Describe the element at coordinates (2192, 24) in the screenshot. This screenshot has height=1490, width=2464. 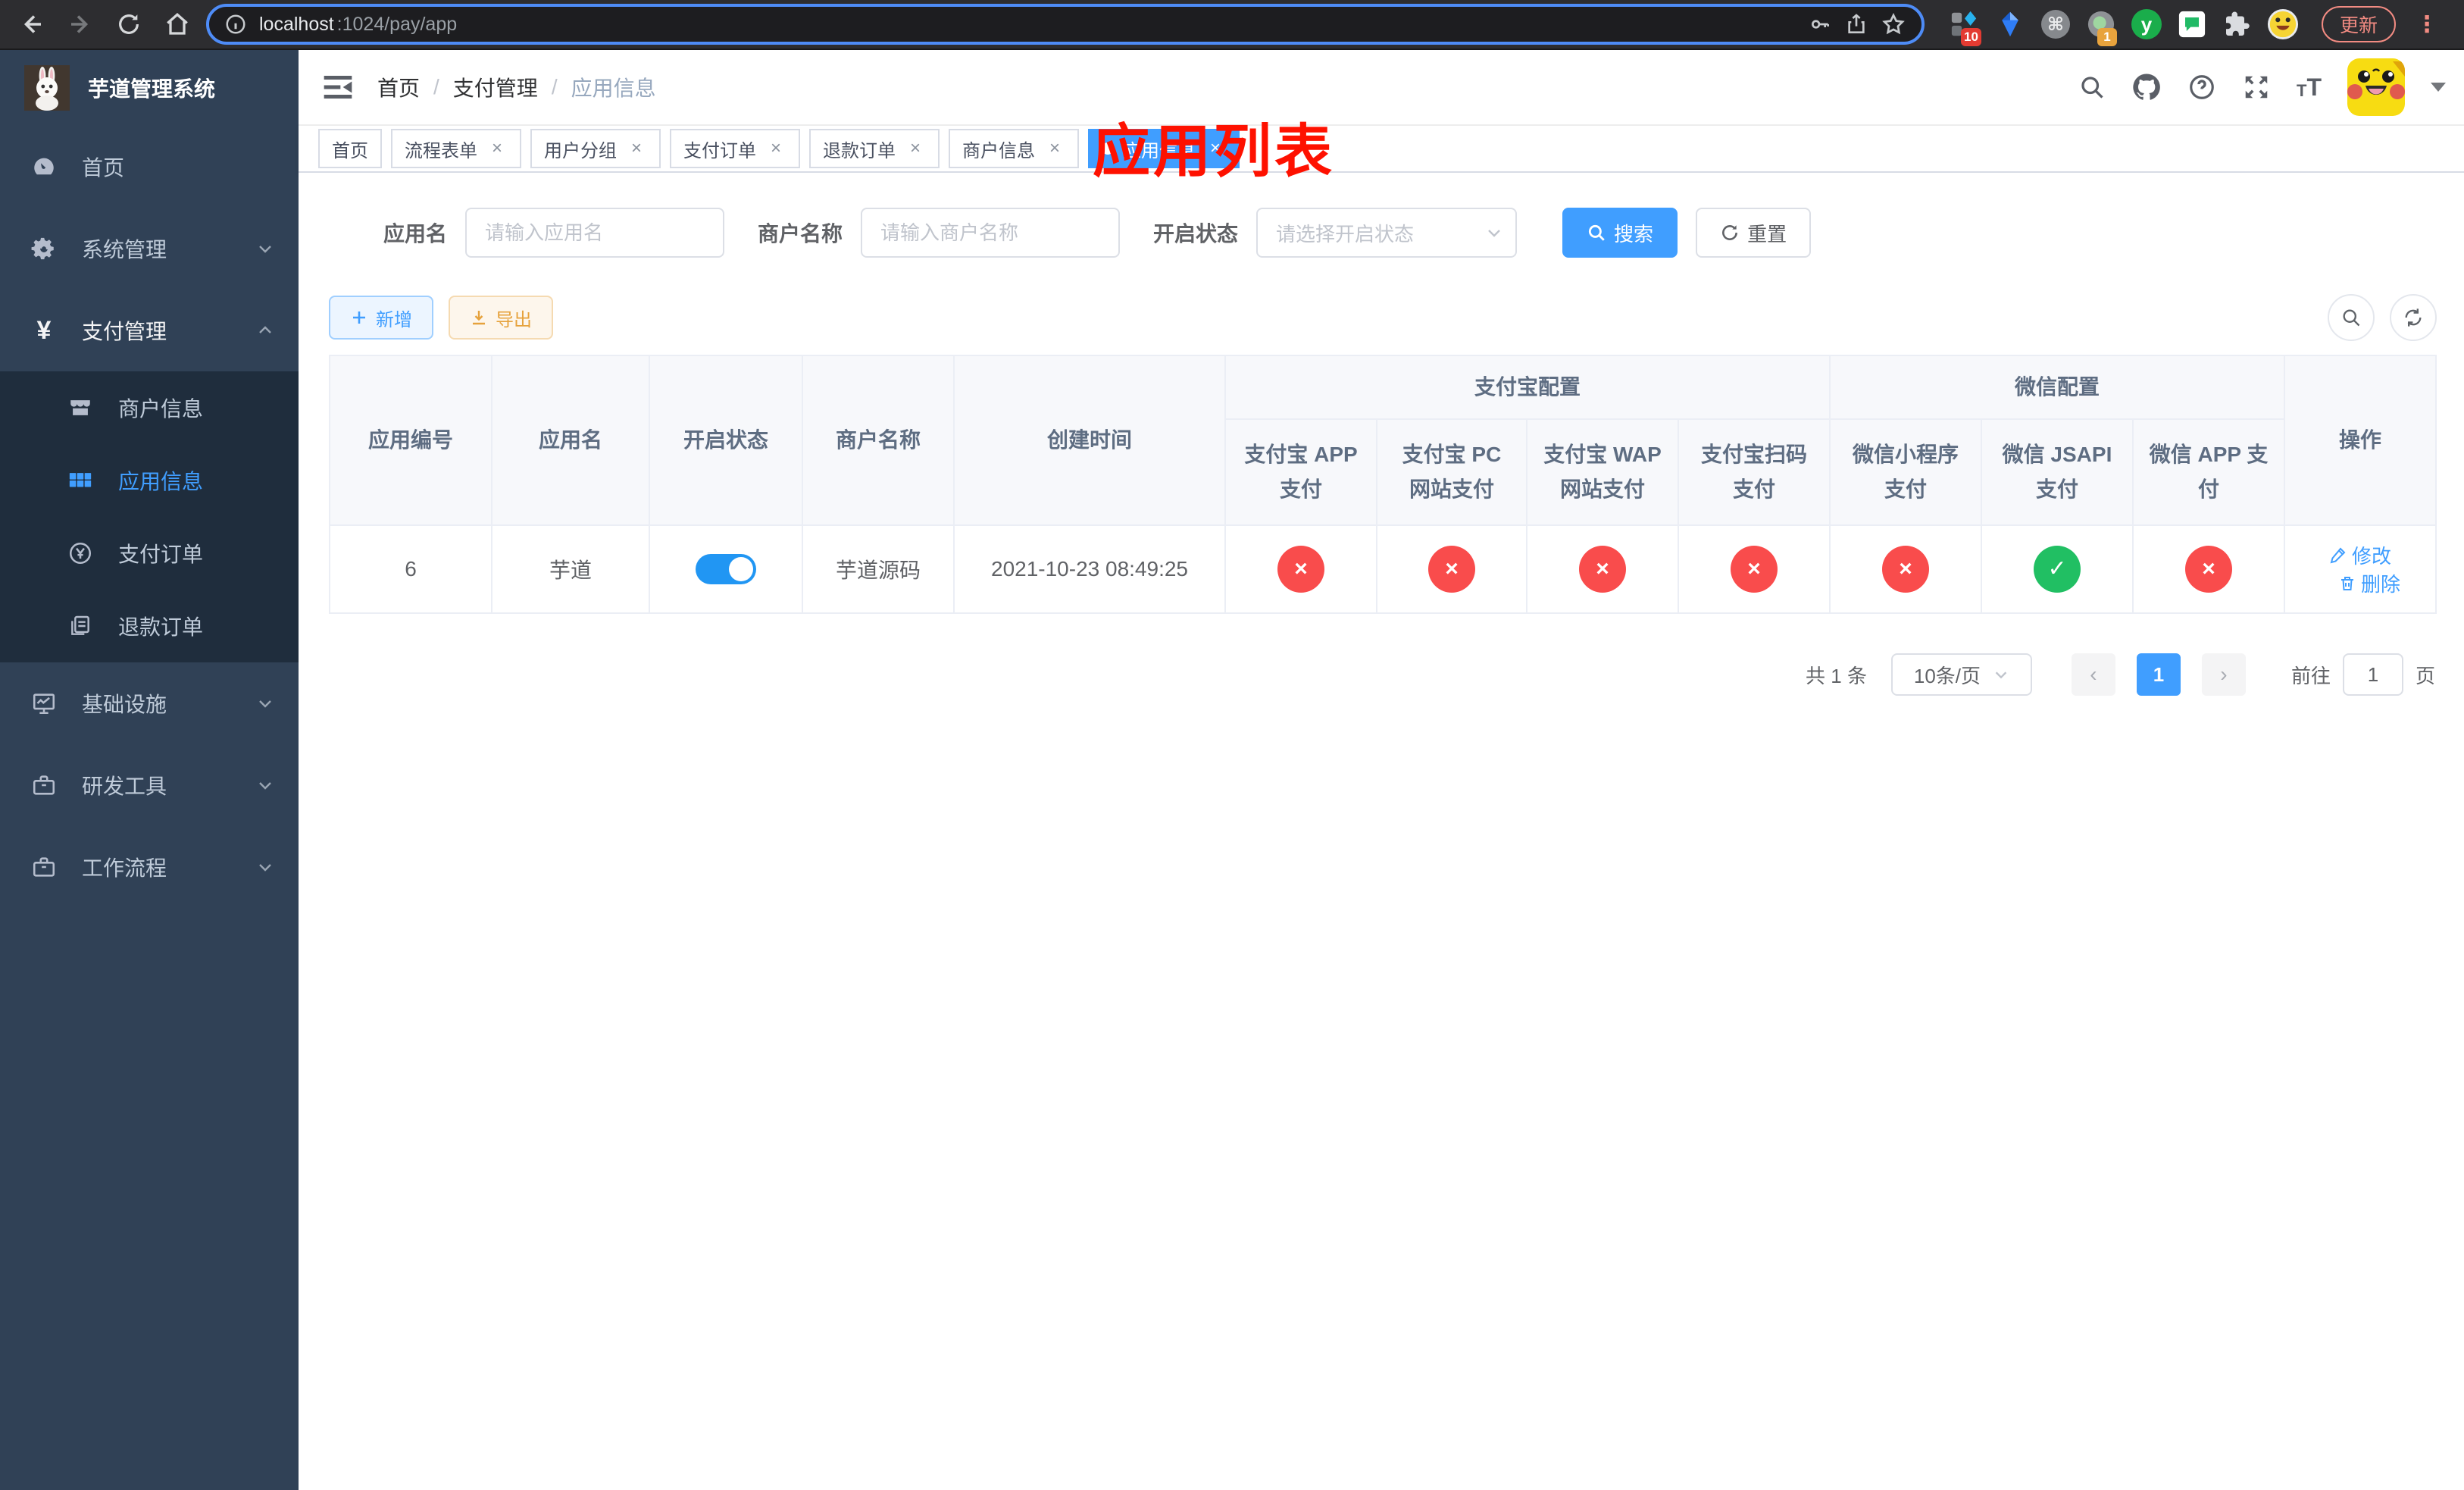
I see `ext-chat-icon` at that location.